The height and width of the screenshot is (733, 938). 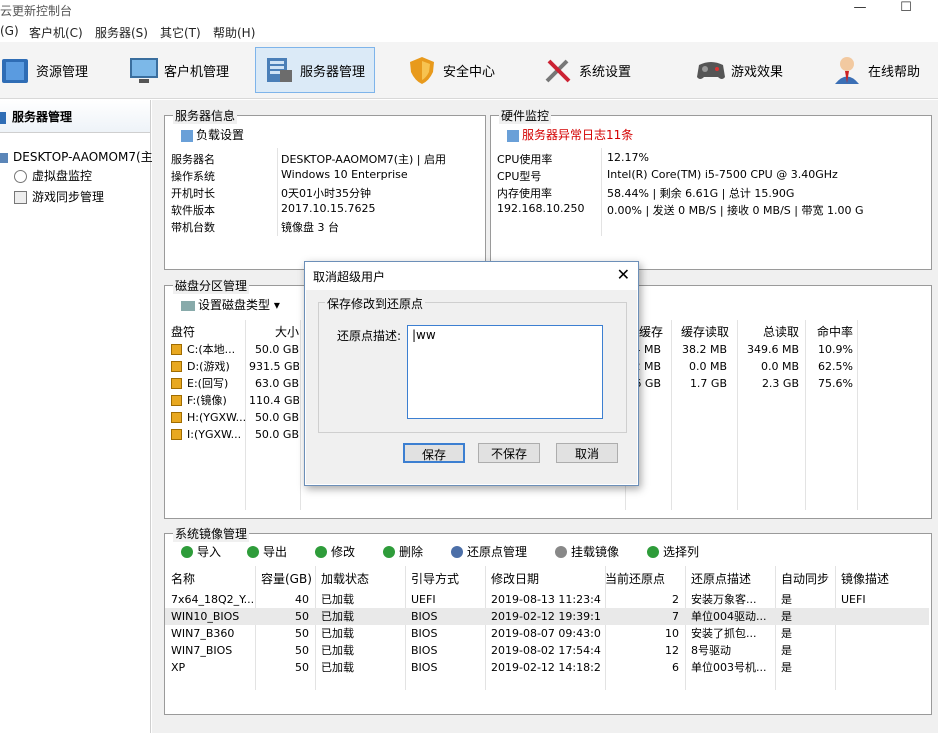 I want to click on dialog-close-button: ✕, so click(x=623, y=274).